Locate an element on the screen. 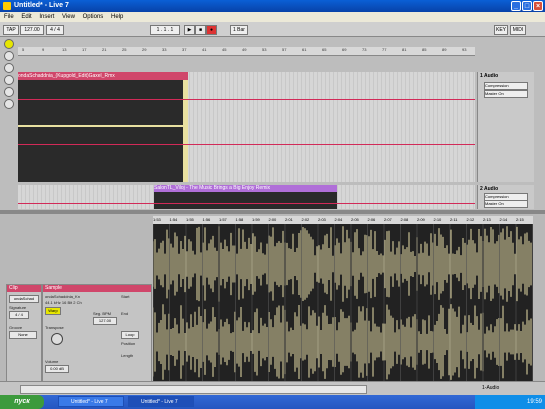 This screenshot has height=409, width=545. ruler-tick: 33 is located at coordinates (164, 49).